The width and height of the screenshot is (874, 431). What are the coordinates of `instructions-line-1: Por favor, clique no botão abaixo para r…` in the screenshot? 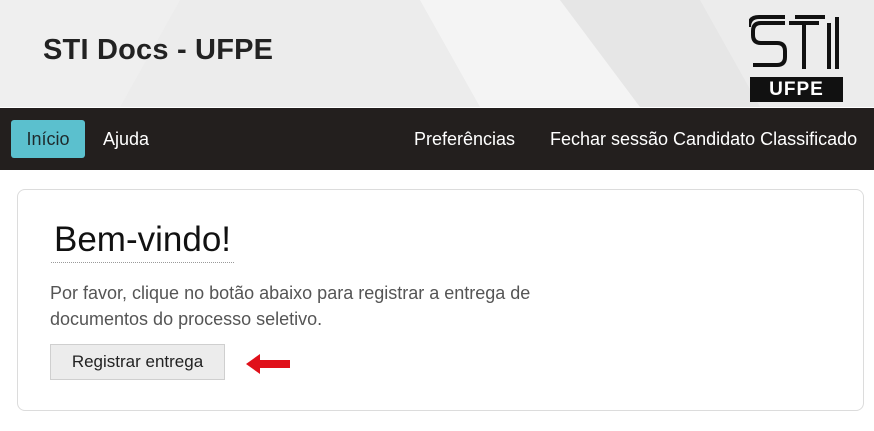 It's located at (290, 293).